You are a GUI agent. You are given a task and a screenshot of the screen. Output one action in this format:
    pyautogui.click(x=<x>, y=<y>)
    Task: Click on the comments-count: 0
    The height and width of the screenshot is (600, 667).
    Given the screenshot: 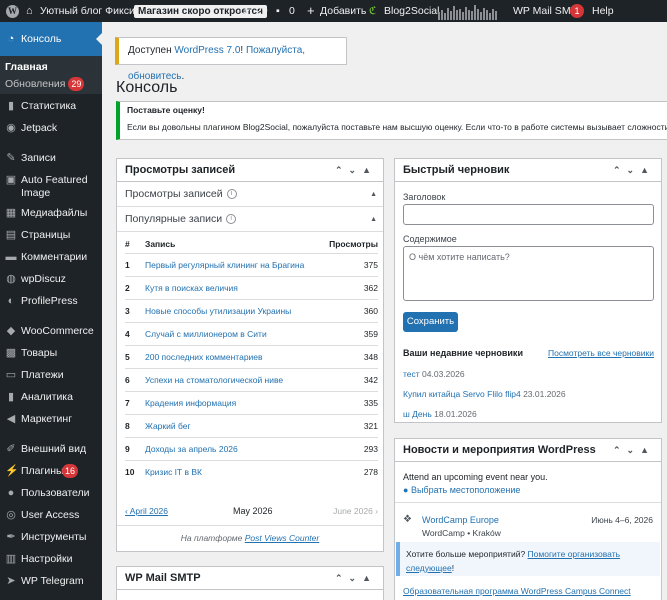 What is the action you would take?
    pyautogui.click(x=292, y=11)
    